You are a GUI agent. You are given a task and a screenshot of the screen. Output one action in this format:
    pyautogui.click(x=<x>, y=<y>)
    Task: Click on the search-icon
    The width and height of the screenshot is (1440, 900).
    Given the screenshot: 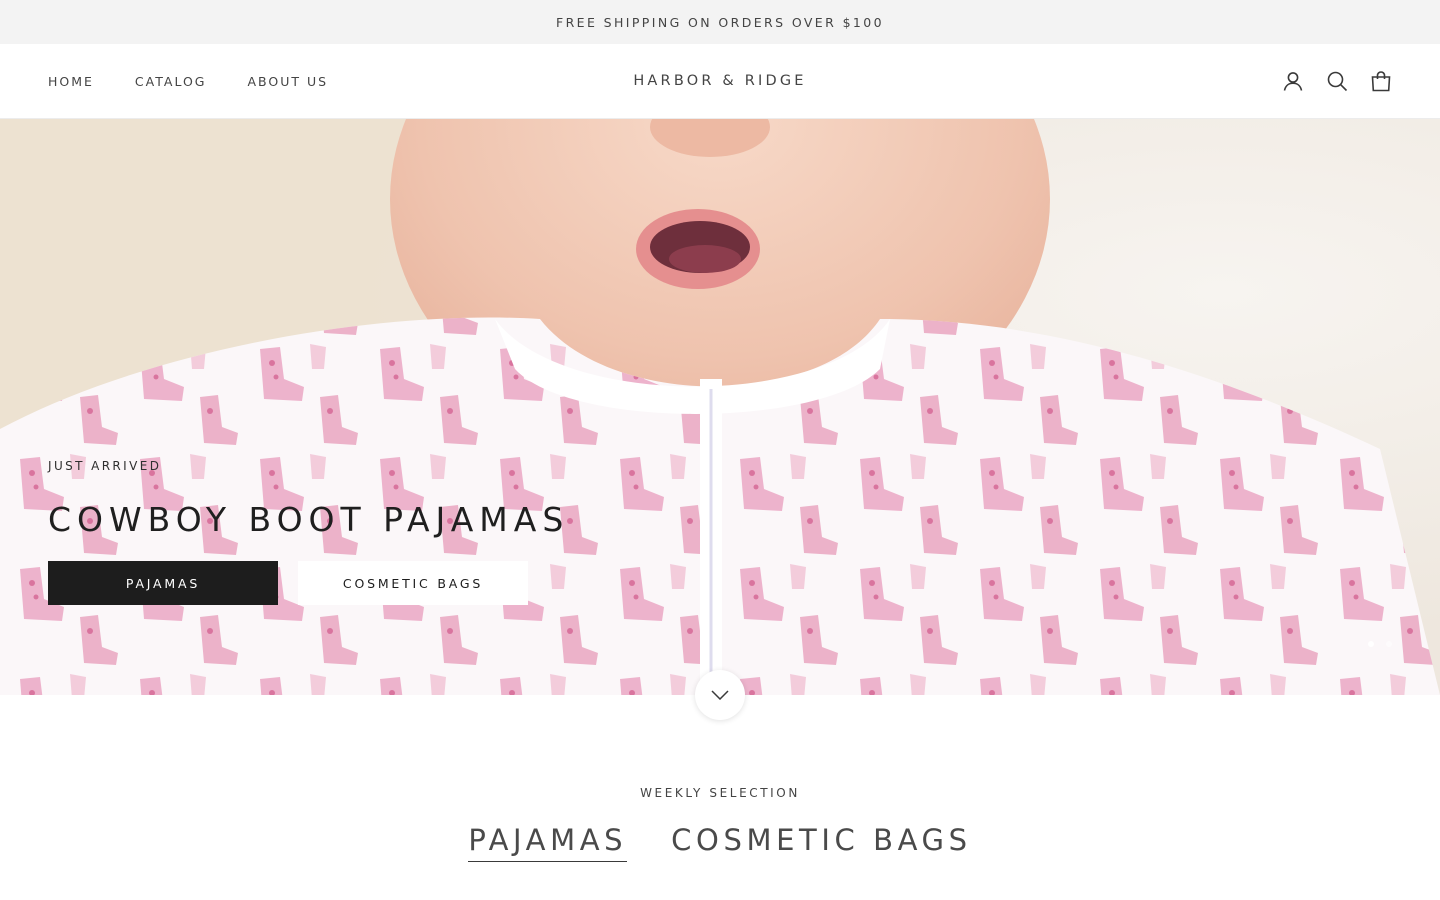 What is the action you would take?
    pyautogui.click(x=1337, y=81)
    